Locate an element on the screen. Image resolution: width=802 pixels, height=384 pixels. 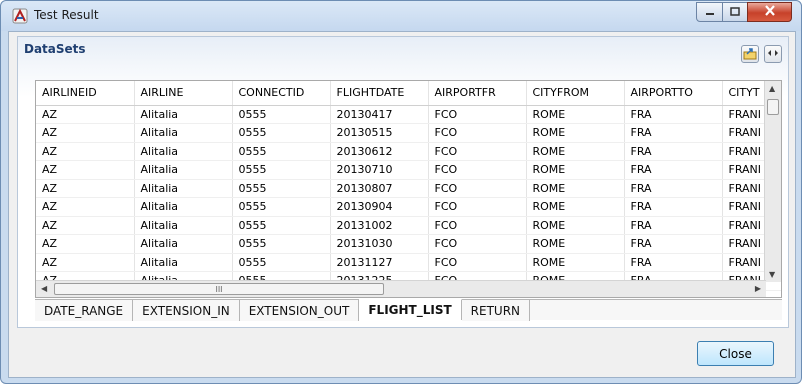
tab-date-range: DATE_RANGE is located at coordinates (84, 310).